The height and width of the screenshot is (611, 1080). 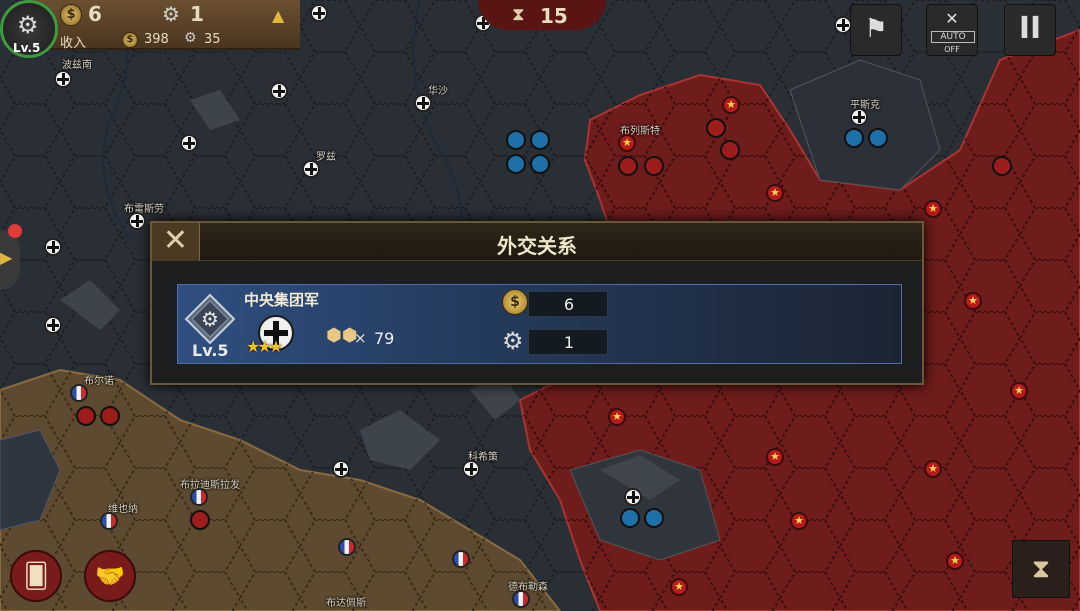 I want to click on unit-count: 79, so click(x=384, y=338).